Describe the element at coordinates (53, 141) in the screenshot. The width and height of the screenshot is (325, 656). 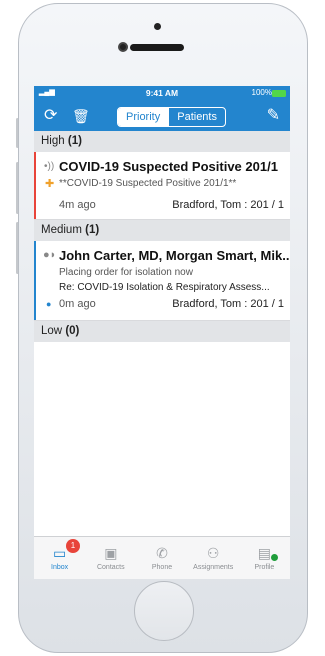
I see `section-label: High` at that location.